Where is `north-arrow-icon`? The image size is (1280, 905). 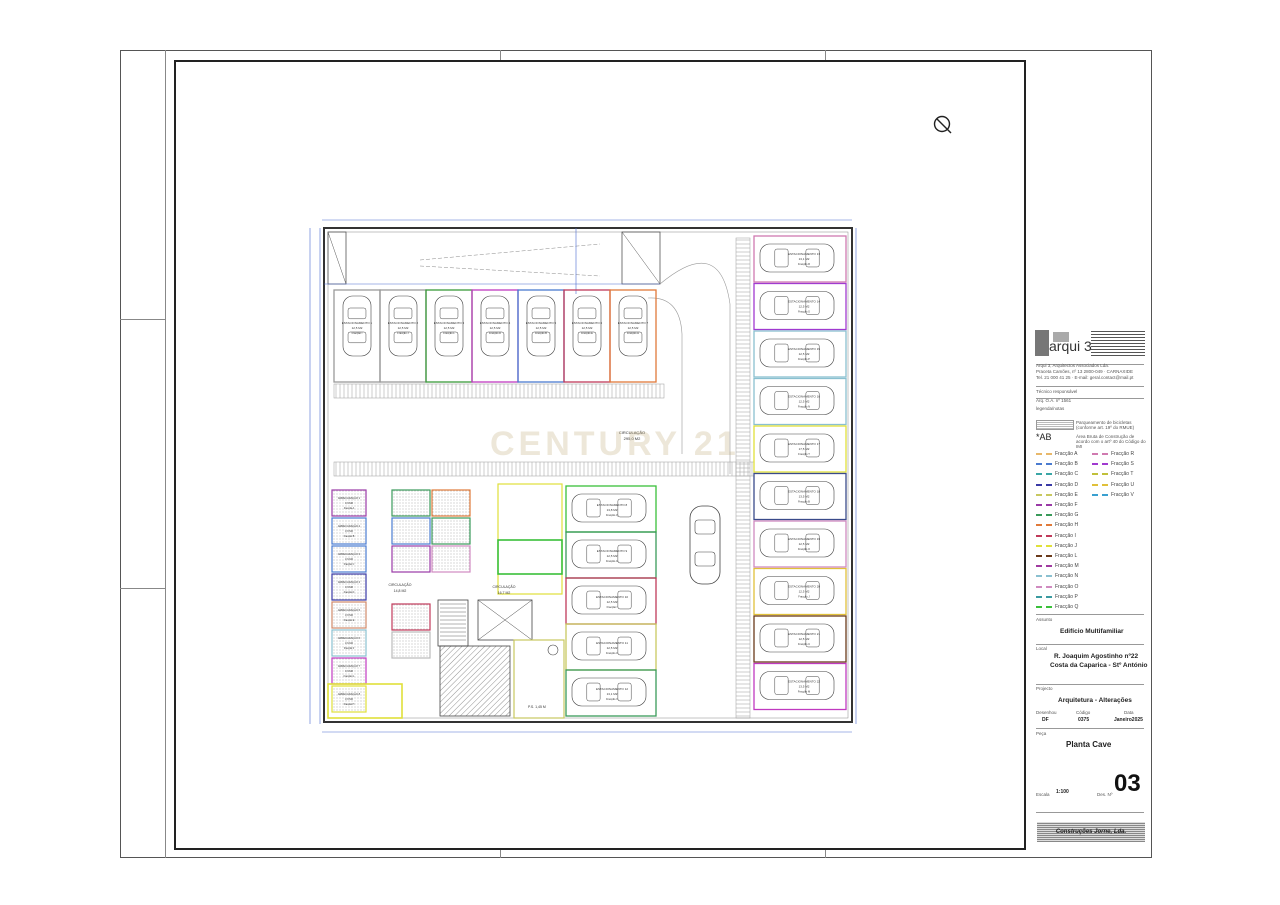
north-arrow-icon is located at coordinates (942, 124).